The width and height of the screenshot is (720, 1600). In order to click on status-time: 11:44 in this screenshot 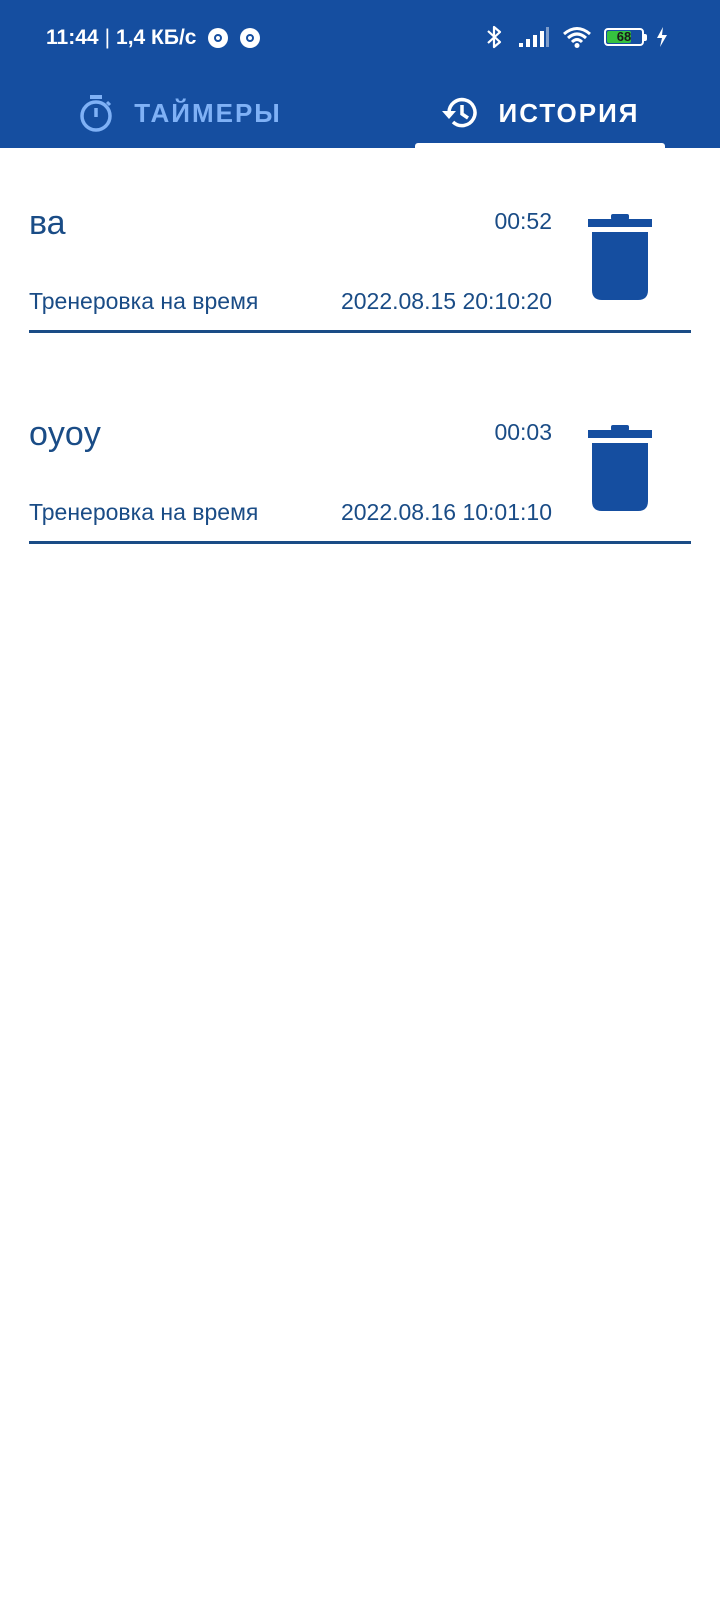, I will do `click(72, 37)`.